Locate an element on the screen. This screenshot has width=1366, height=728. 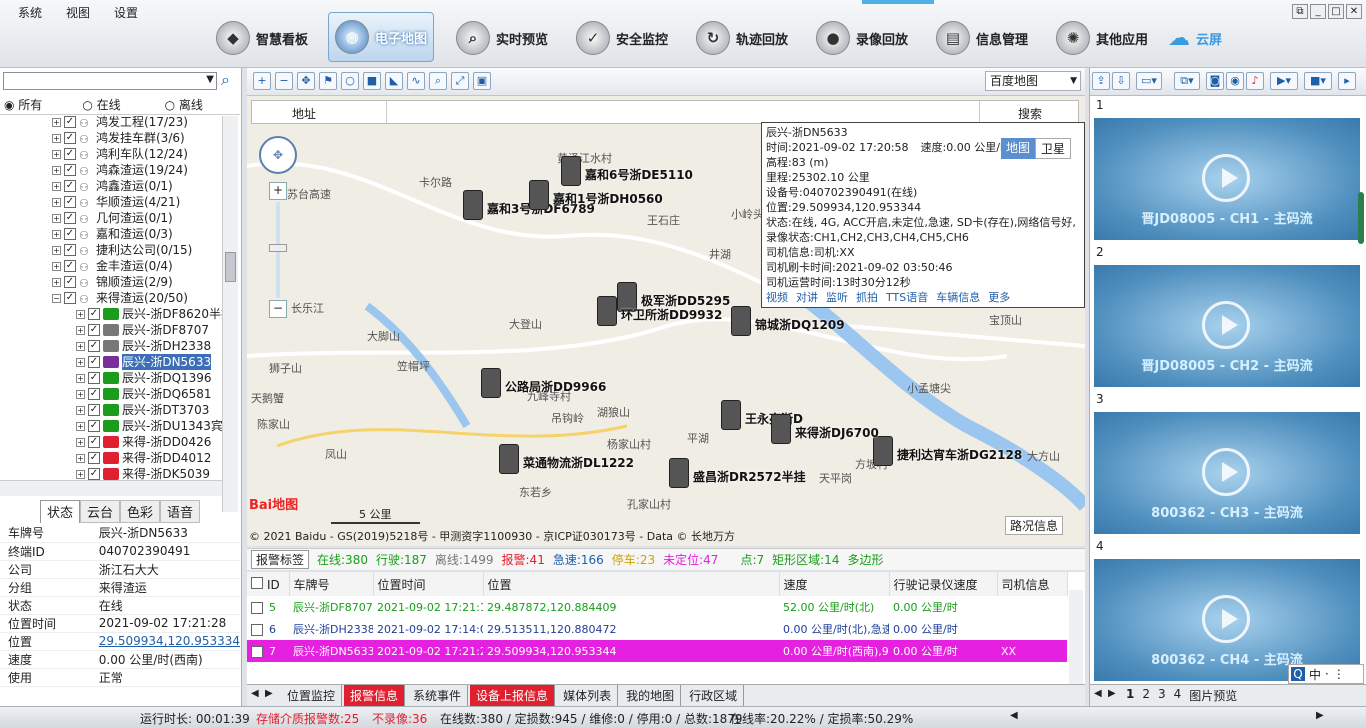
popup-link: 更多 is located at coordinates (999, 297).